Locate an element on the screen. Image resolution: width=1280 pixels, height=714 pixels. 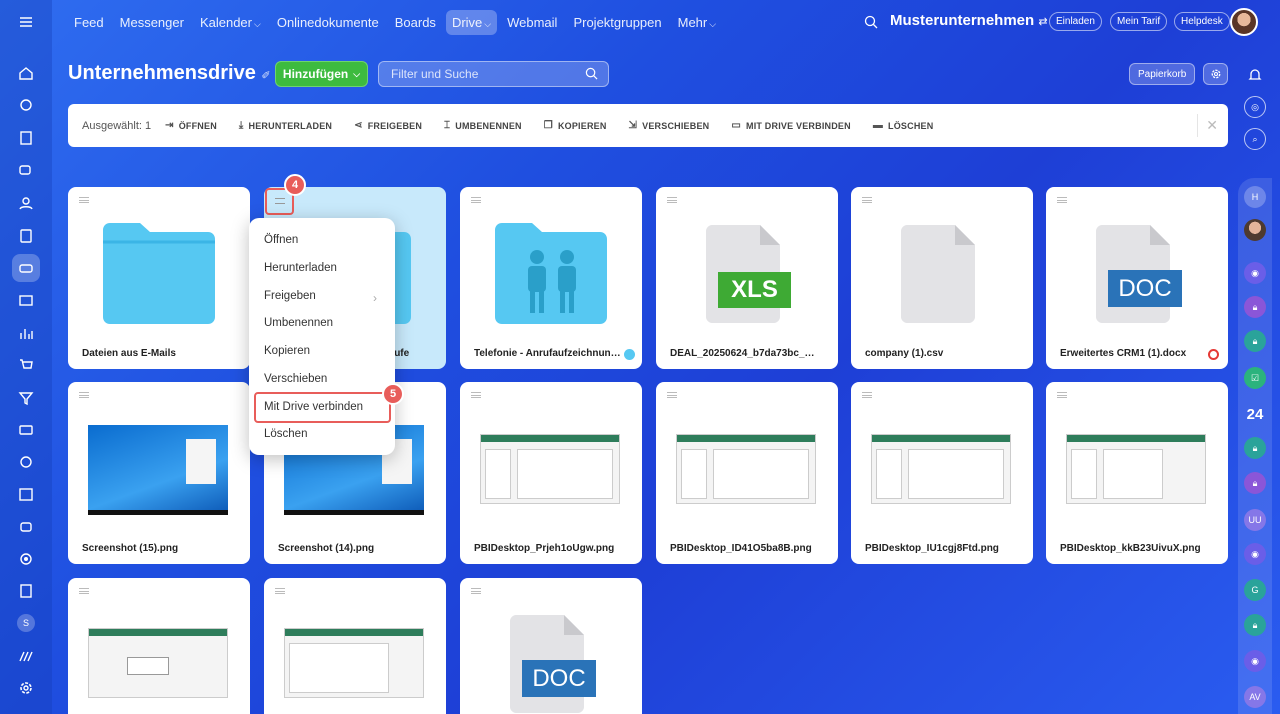
company-name: Musterunternehmen ⇄ is located at coordinates (969, 20).